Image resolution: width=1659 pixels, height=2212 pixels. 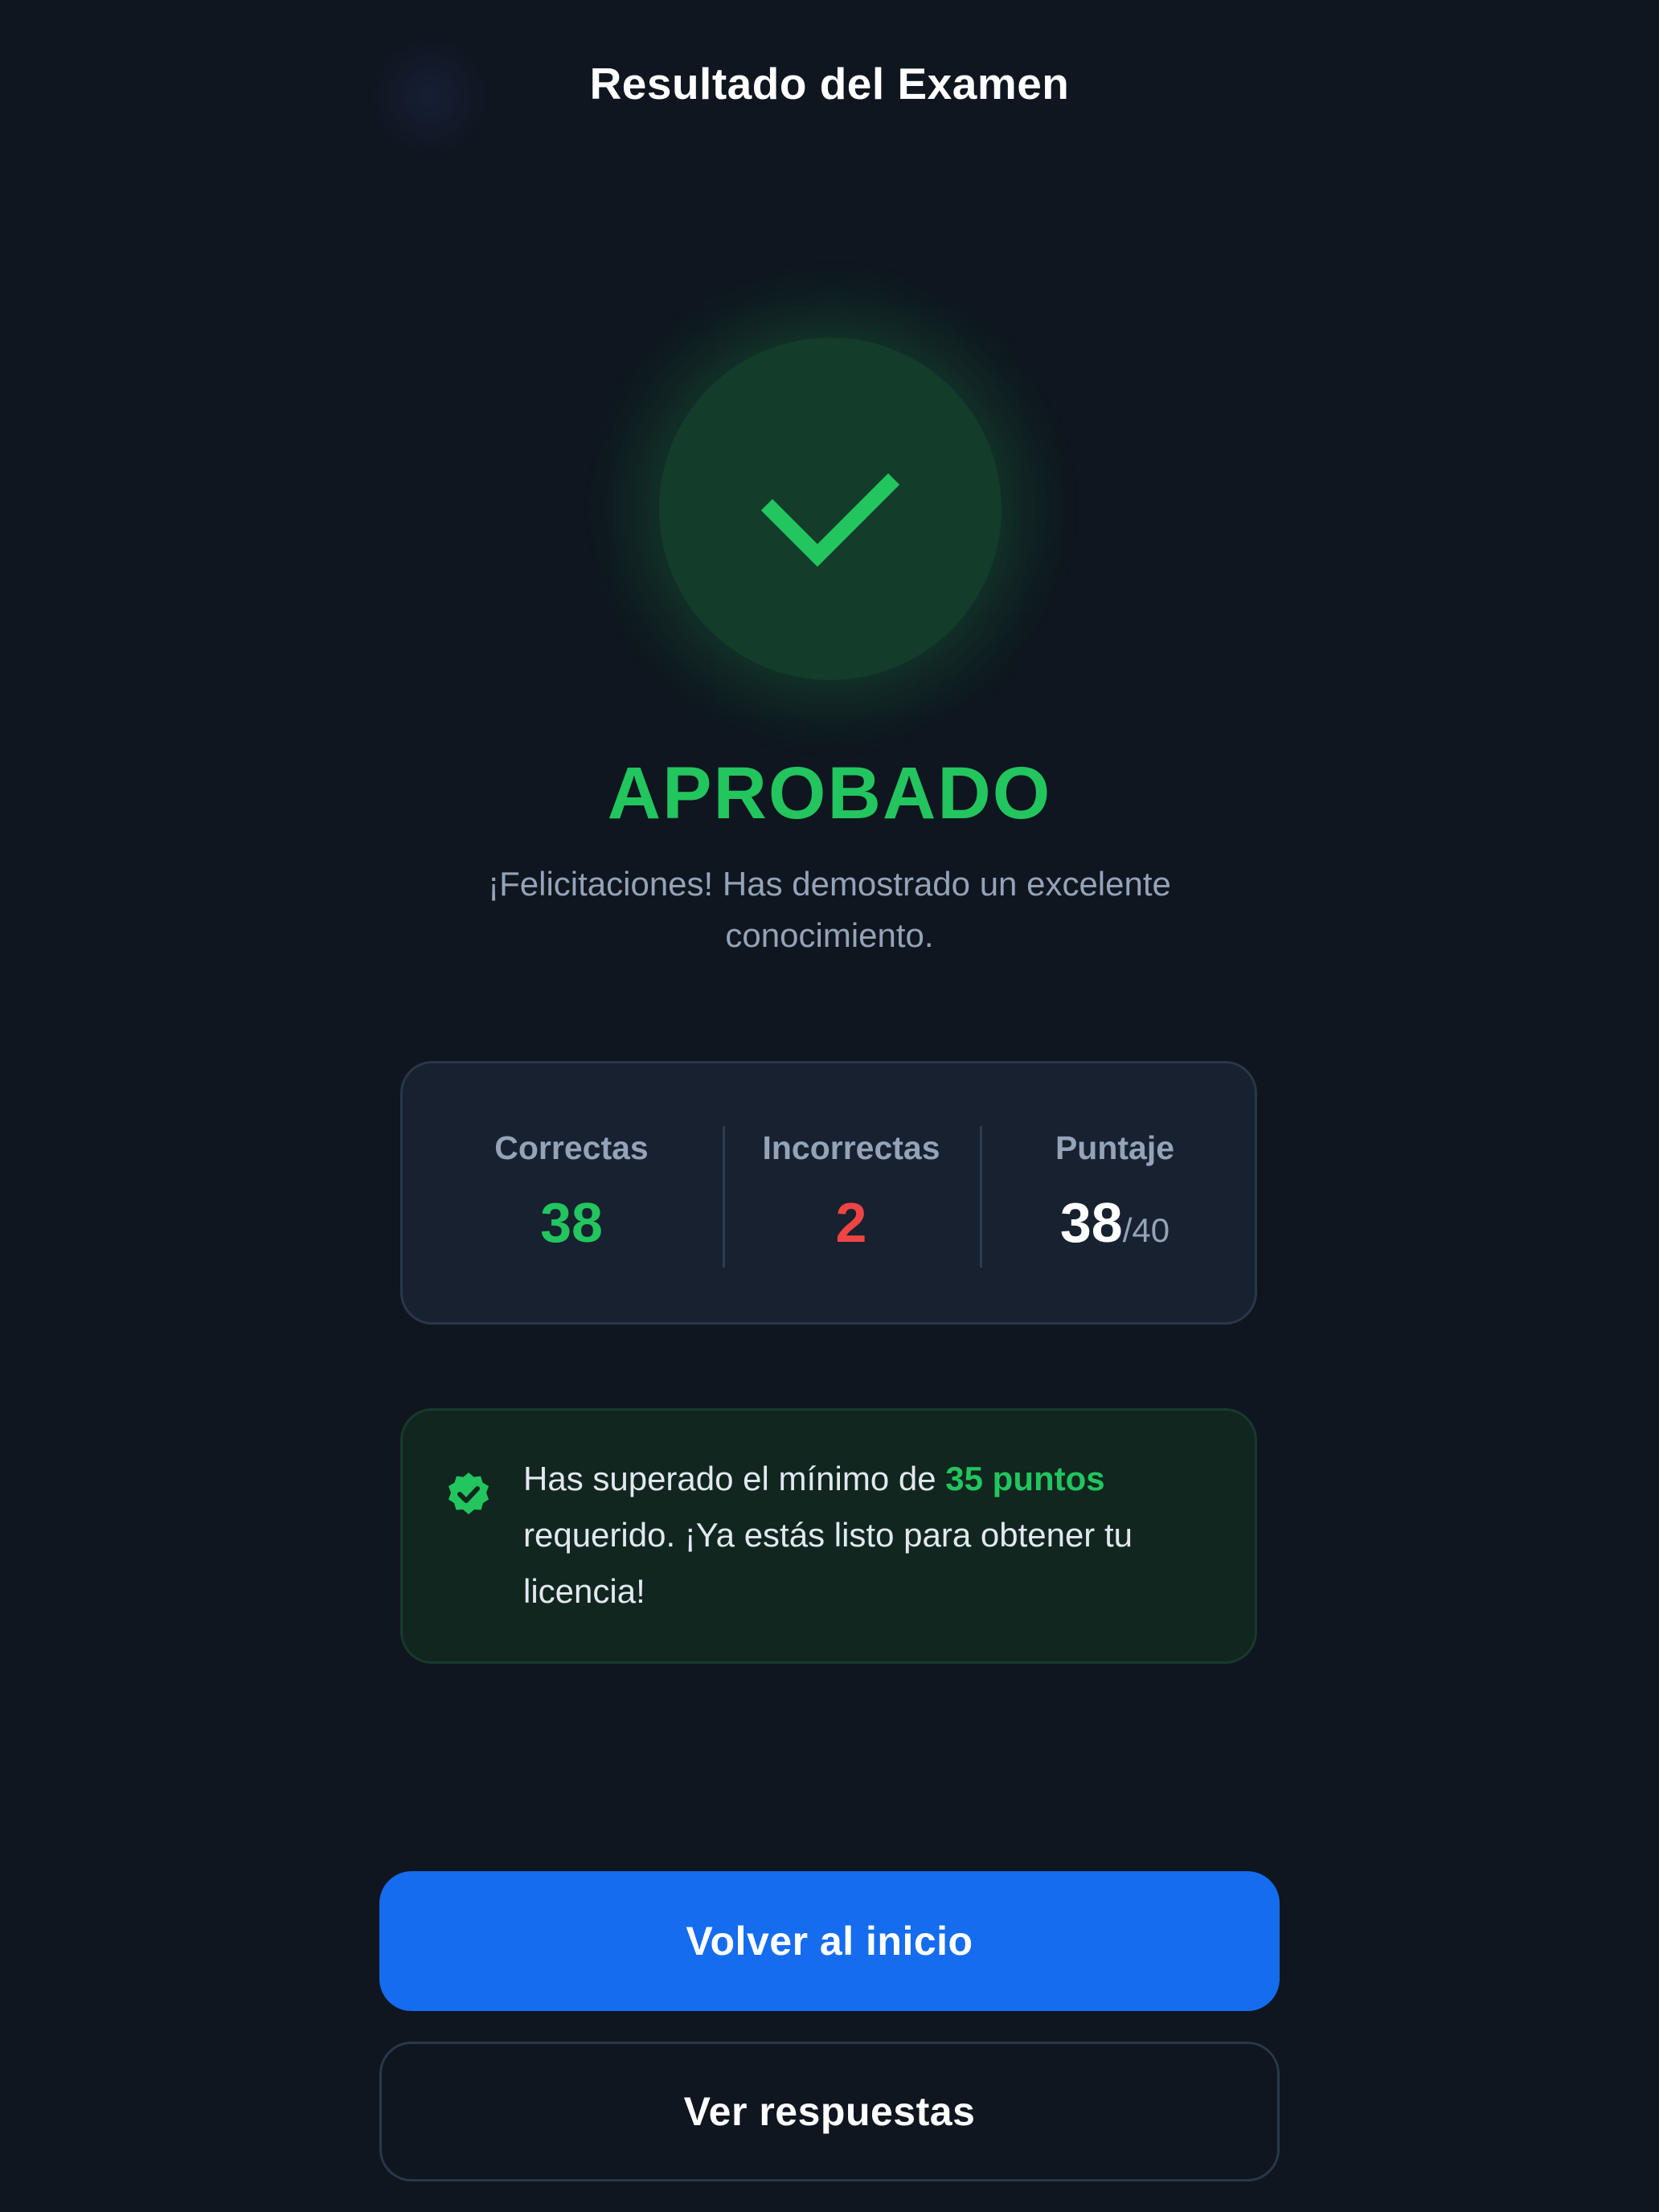 What do you see at coordinates (571, 1147) in the screenshot?
I see `stat-correct-label: Correctas` at bounding box center [571, 1147].